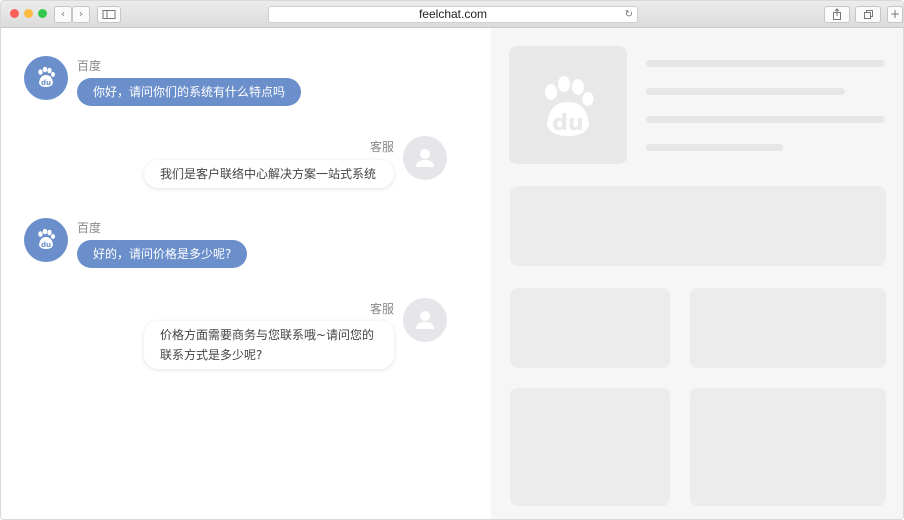 This screenshot has width=904, height=520. What do you see at coordinates (269, 174) in the screenshot?
I see `agent-message-bubble: 我们是客户联络中心解决方案一站式系统` at bounding box center [269, 174].